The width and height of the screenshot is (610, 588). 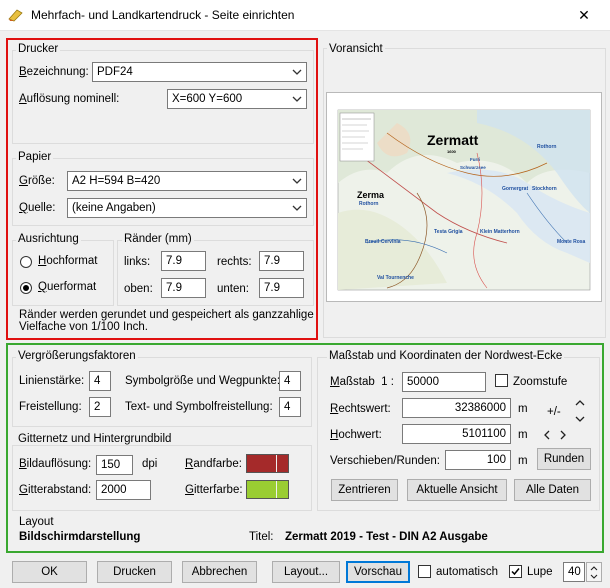 I want to click on gitterfarbe-swatch, so click(x=267, y=489).